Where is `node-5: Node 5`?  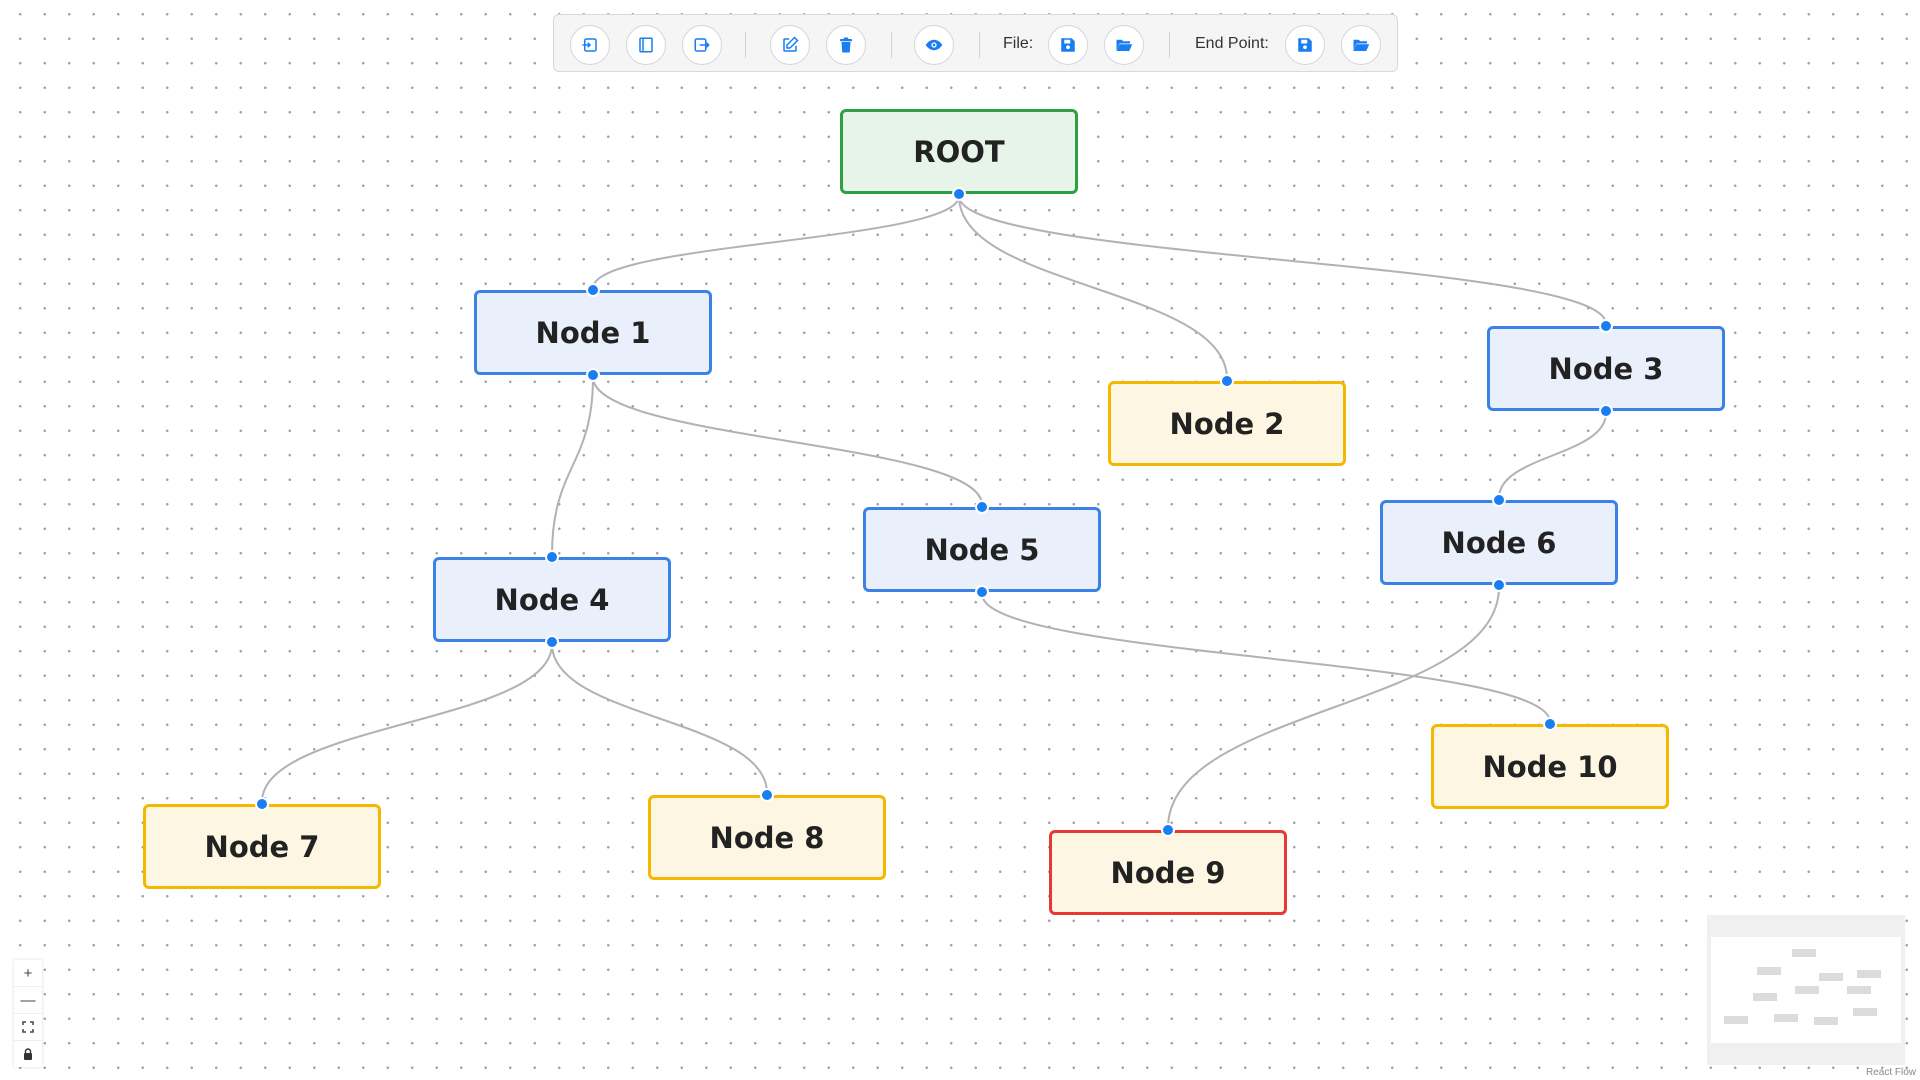
node-5: Node 5 is located at coordinates (982, 549).